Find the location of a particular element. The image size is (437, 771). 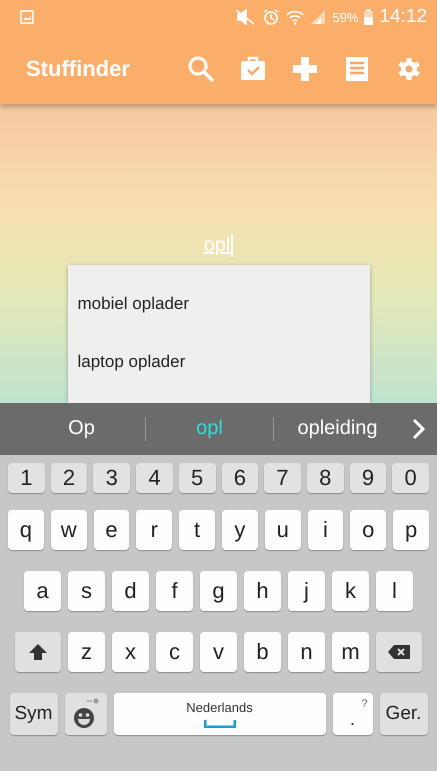

period-key: ? . is located at coordinates (352, 713).